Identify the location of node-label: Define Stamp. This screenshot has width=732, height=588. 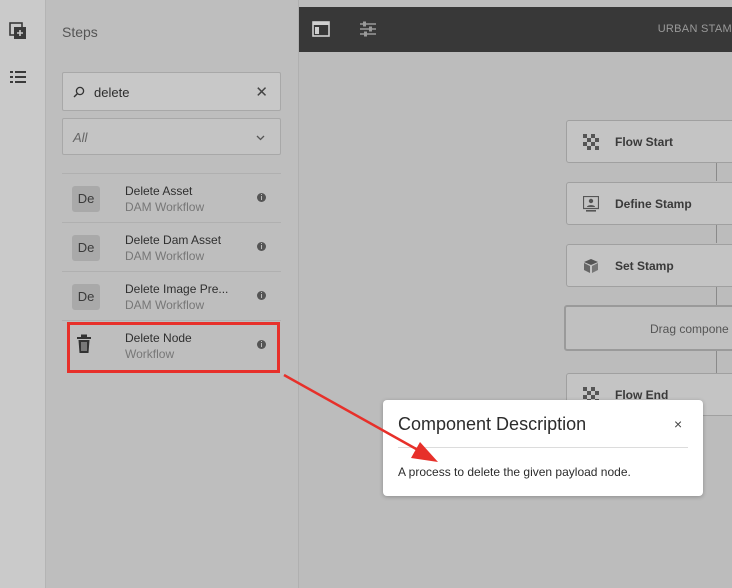
(653, 204).